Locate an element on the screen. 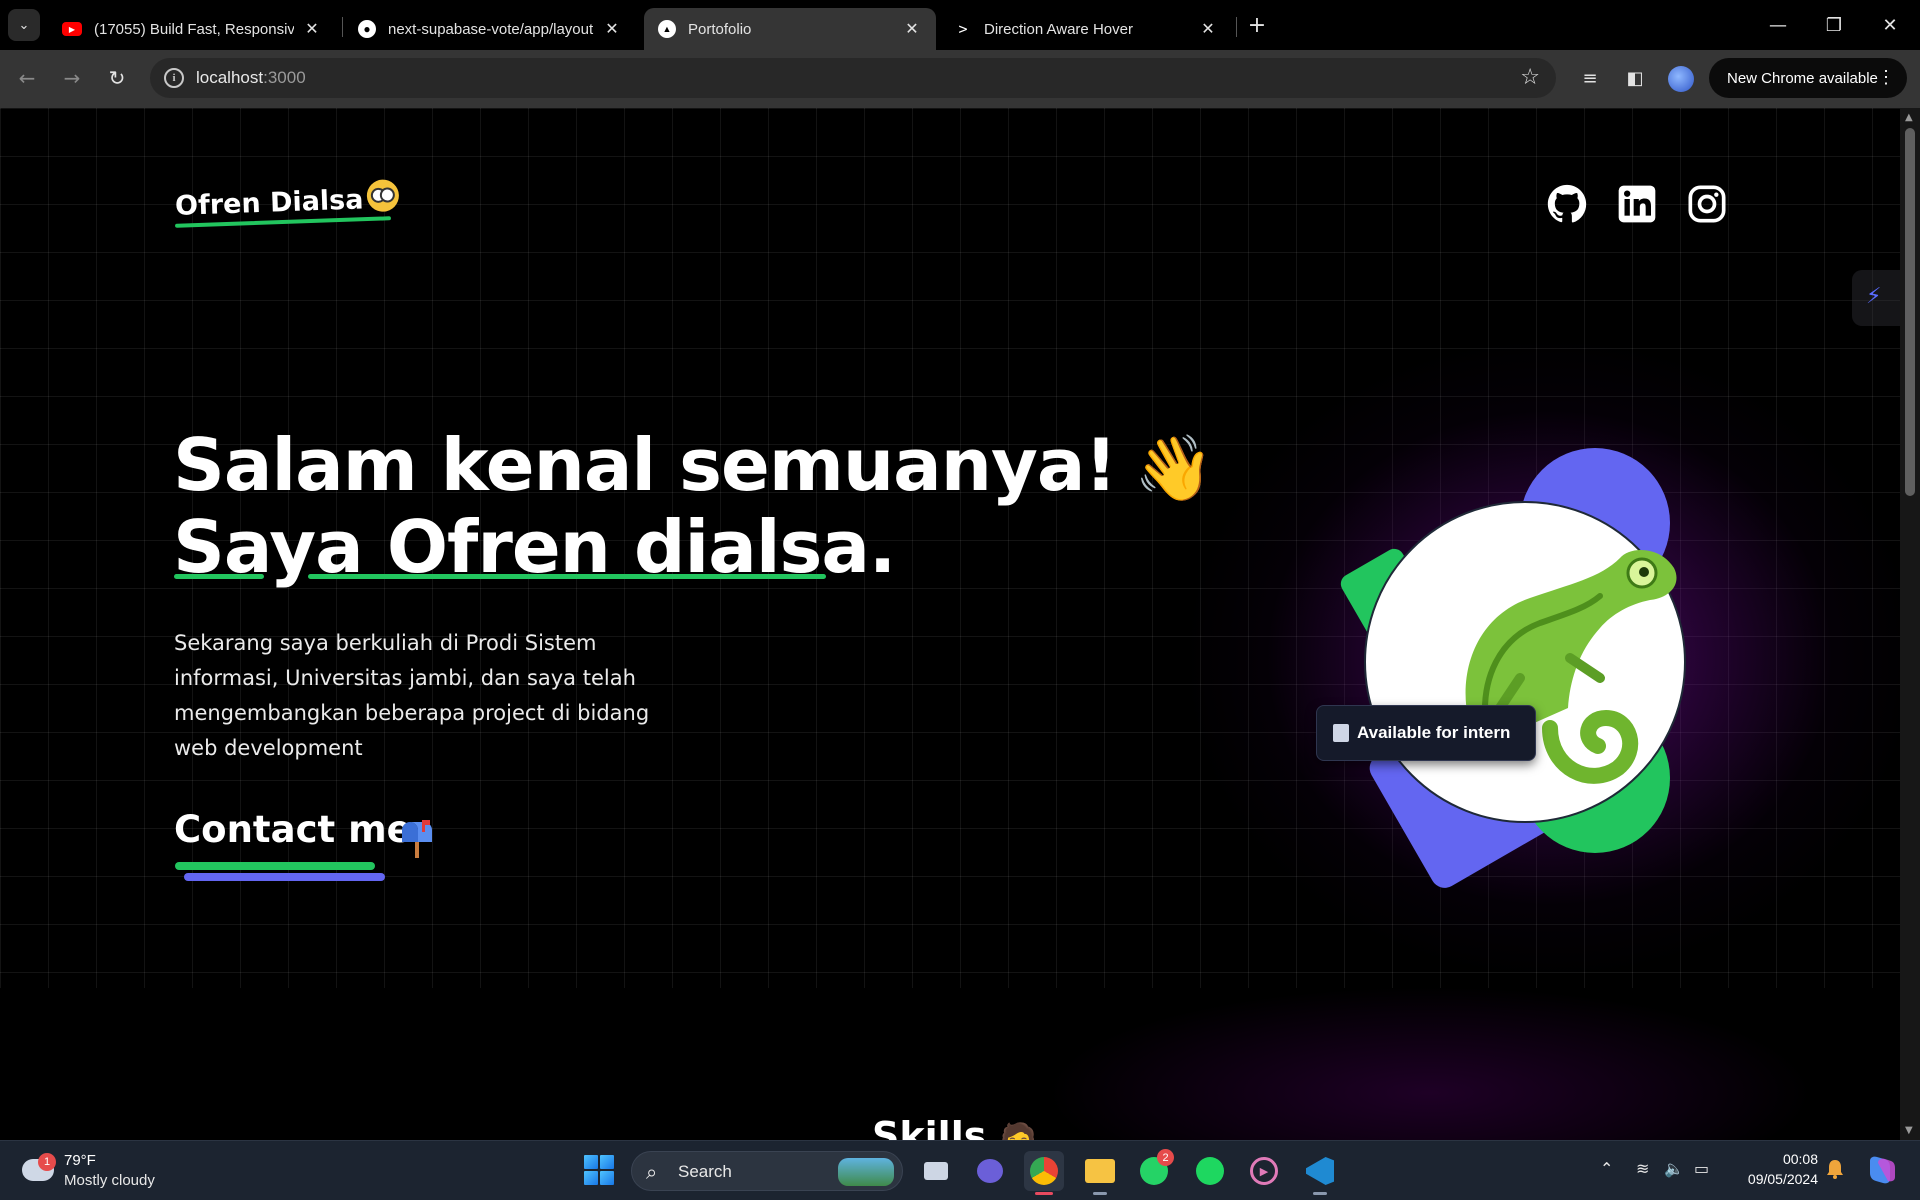 This screenshot has width=1920, height=1200. restore-button: ❐ is located at coordinates (1834, 25).